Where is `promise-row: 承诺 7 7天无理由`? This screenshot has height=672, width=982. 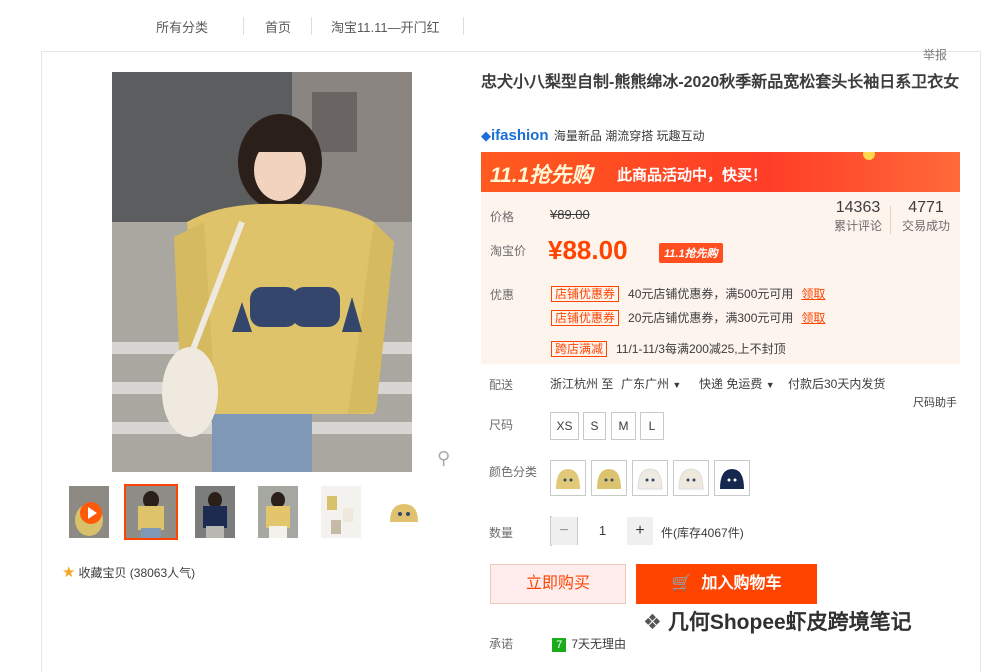 promise-row: 承诺 7 7天无理由 is located at coordinates (557, 643).